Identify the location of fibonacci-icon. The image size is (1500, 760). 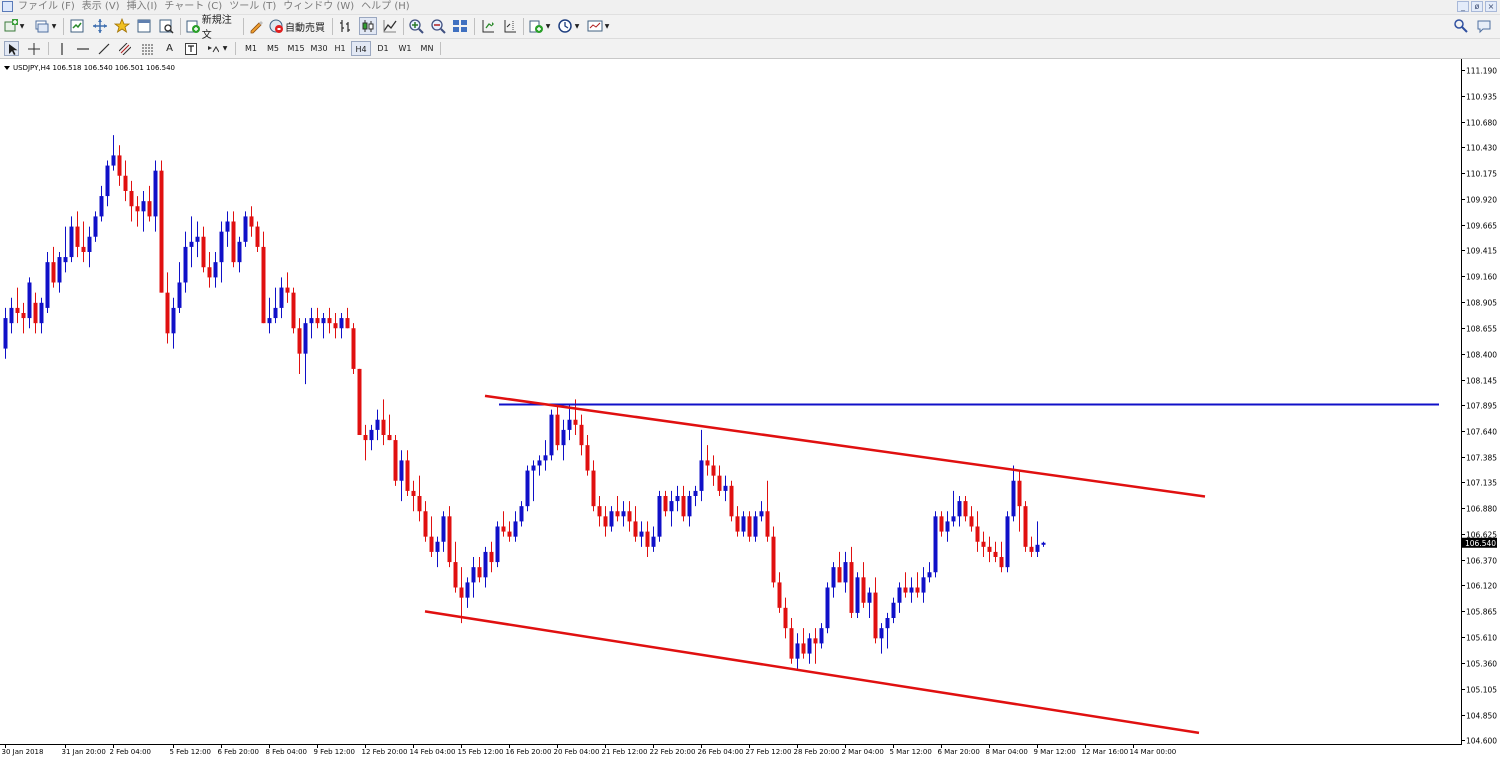
(147, 48).